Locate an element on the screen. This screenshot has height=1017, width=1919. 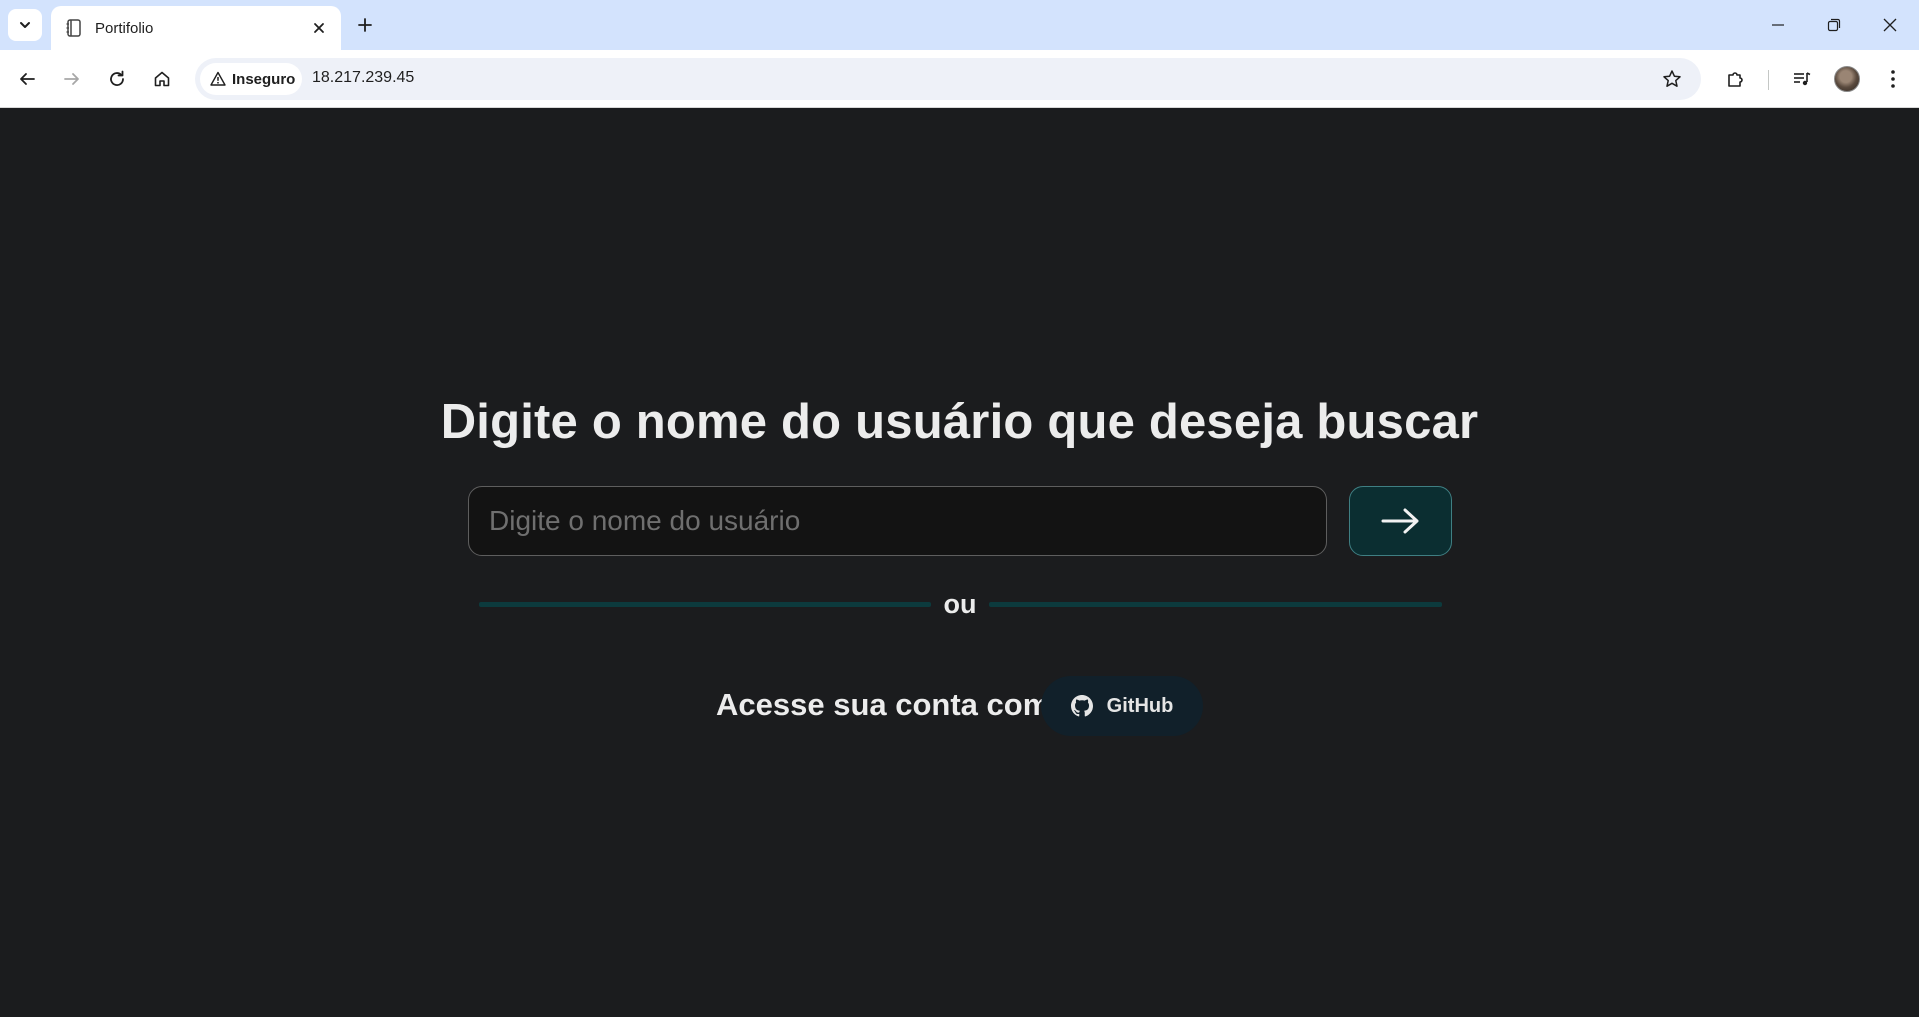
avatar is located at coordinates (1847, 79).